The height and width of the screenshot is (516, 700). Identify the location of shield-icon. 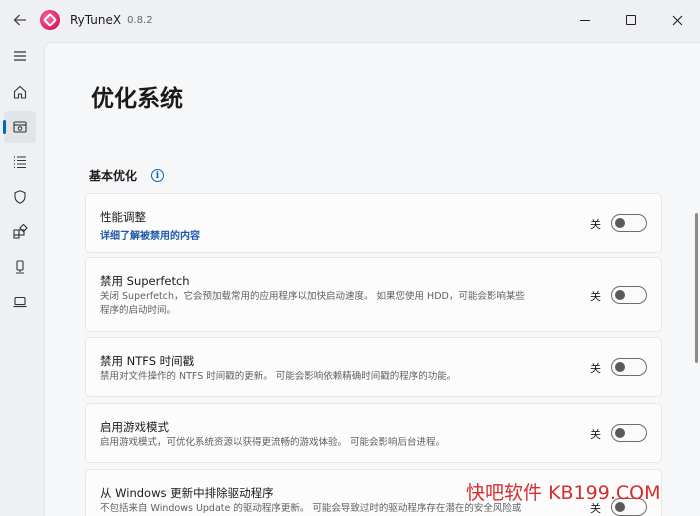
(20, 197).